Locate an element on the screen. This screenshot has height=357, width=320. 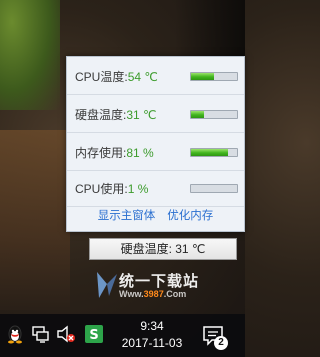
watermark-url: Www.3987.Com is located at coordinates (152, 294).